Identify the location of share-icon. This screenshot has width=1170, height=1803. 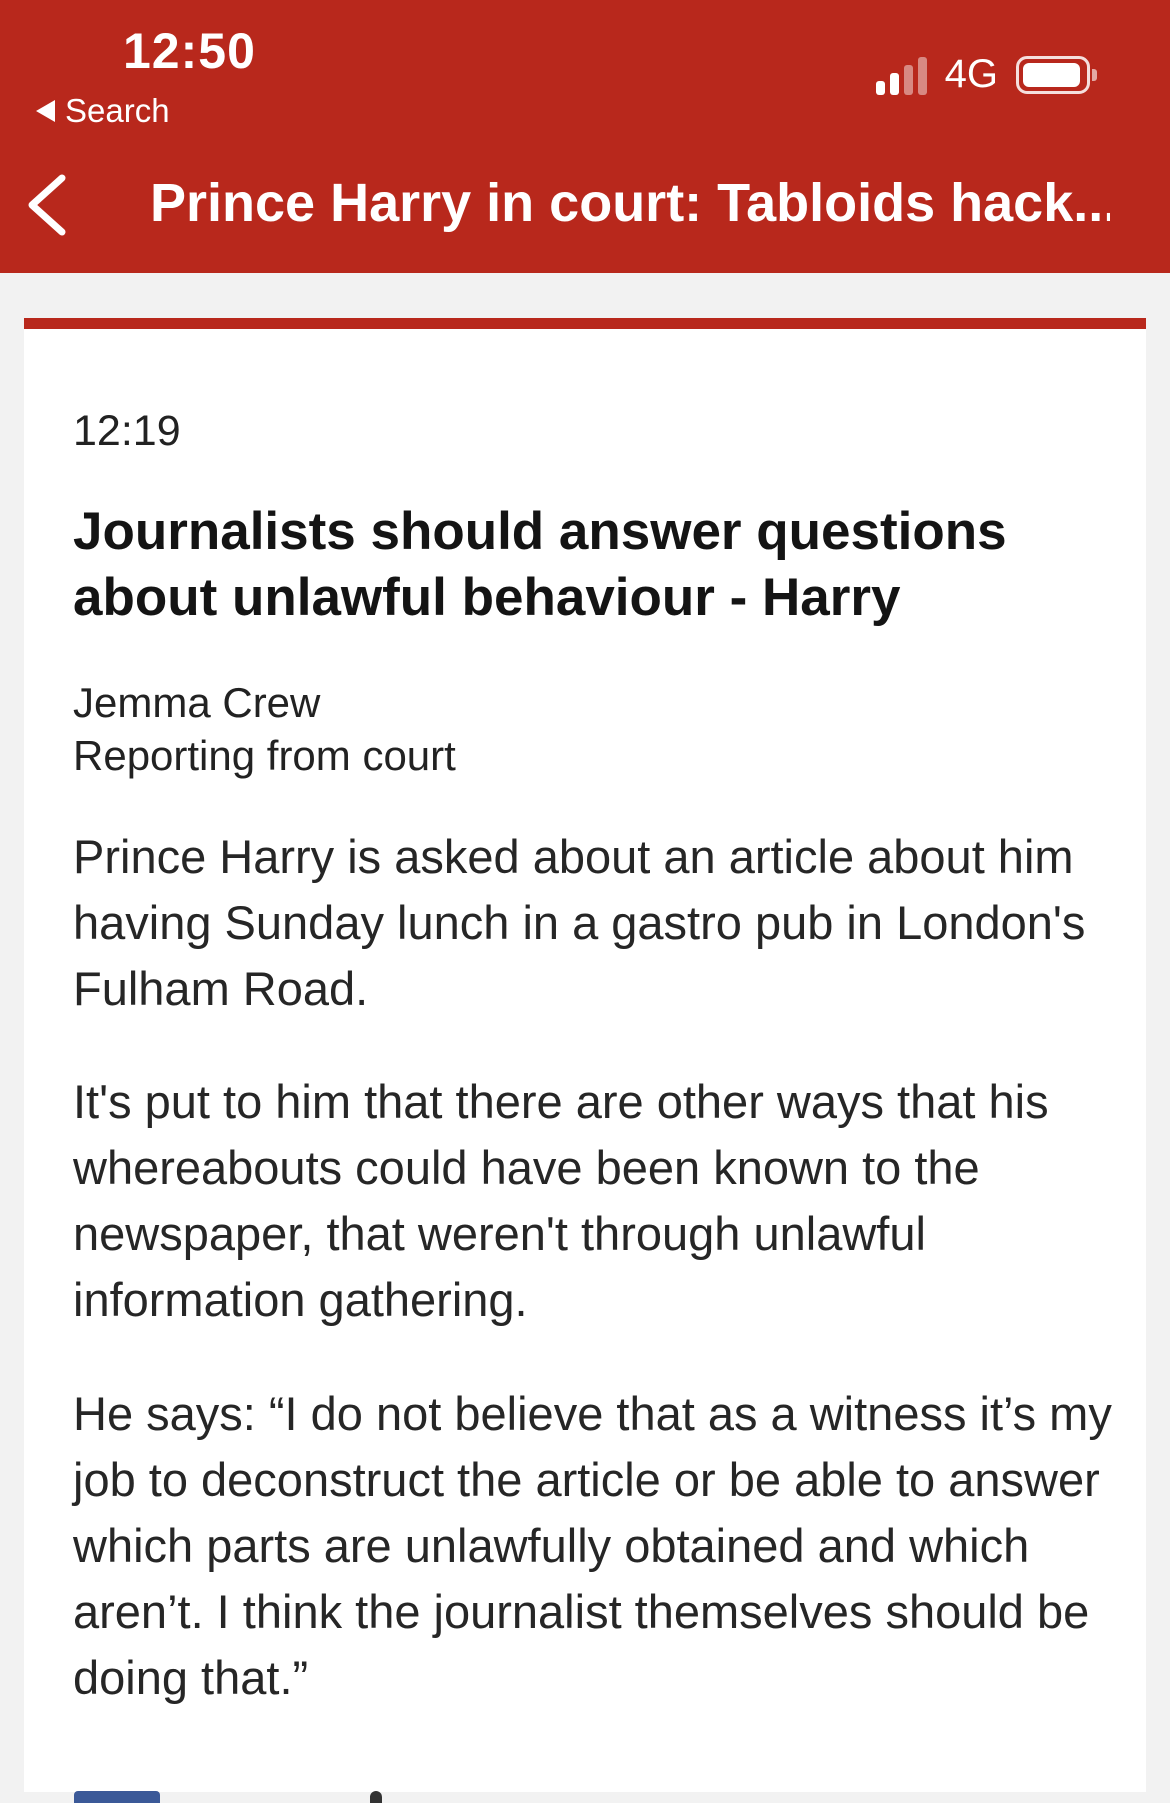
(376, 1797).